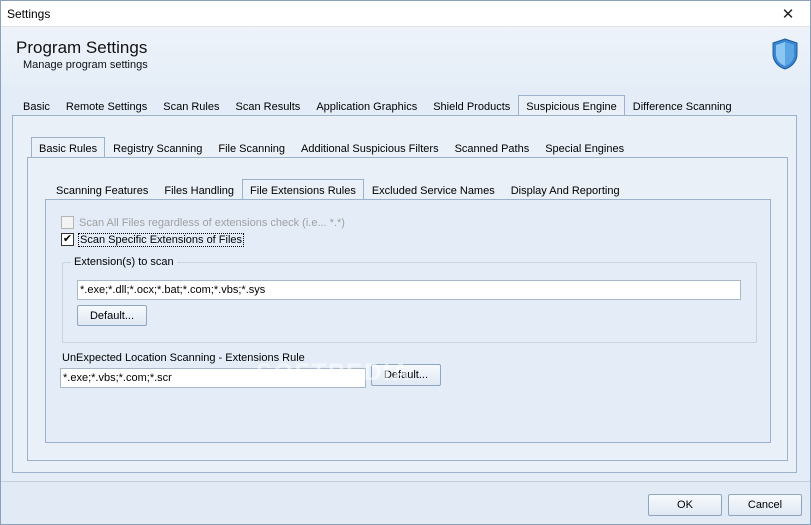 Image resolution: width=811 pixels, height=525 pixels. Describe the element at coordinates (584, 148) in the screenshot. I see `tab-special-engines: Special Engines` at that location.